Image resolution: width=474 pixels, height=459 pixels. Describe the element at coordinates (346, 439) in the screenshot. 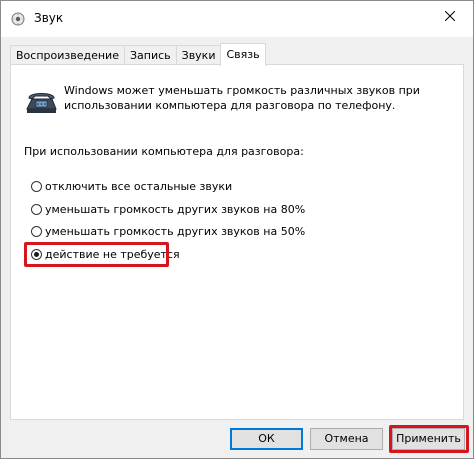

I see `cancel-button: Отмена` at that location.